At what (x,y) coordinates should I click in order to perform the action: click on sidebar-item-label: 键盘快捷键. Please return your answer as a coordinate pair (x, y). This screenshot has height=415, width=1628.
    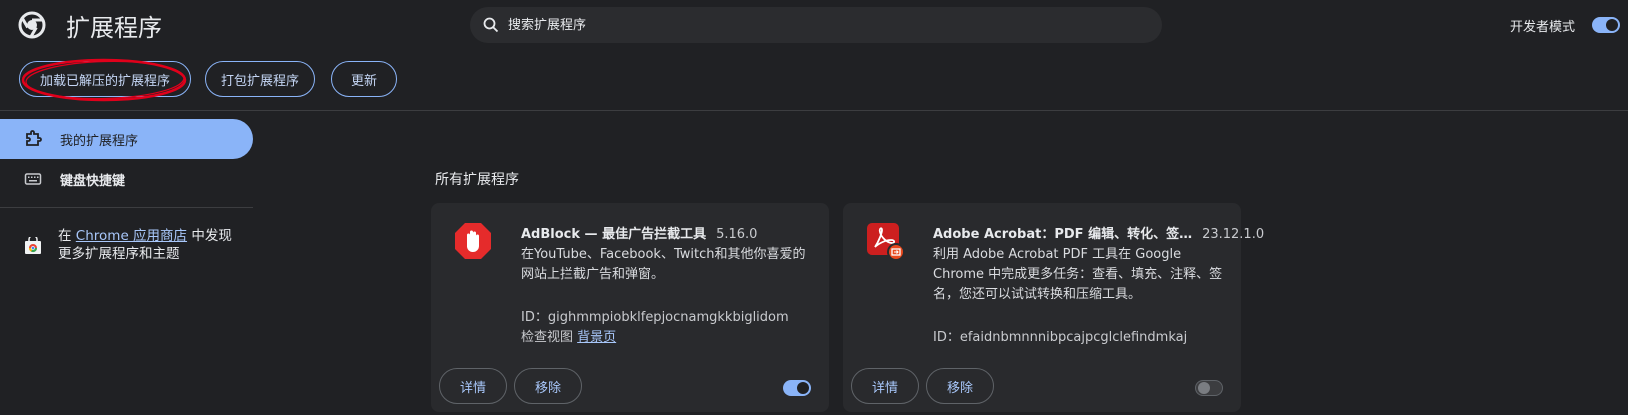
    Looking at the image, I should click on (93, 181).